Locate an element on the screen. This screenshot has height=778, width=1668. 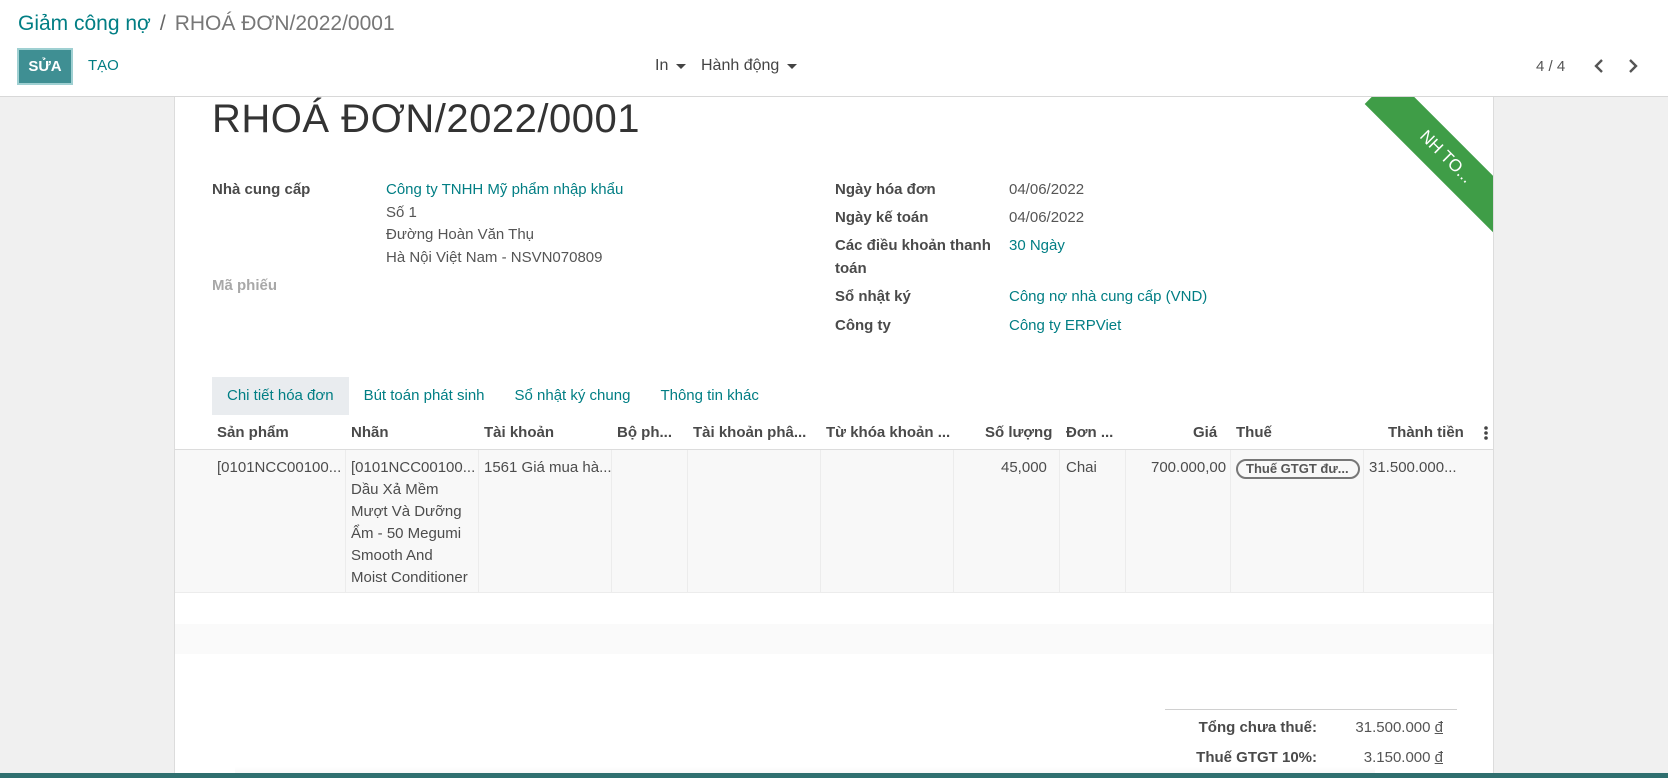
company-link: Công ty ERPViet is located at coordinates (1065, 325).